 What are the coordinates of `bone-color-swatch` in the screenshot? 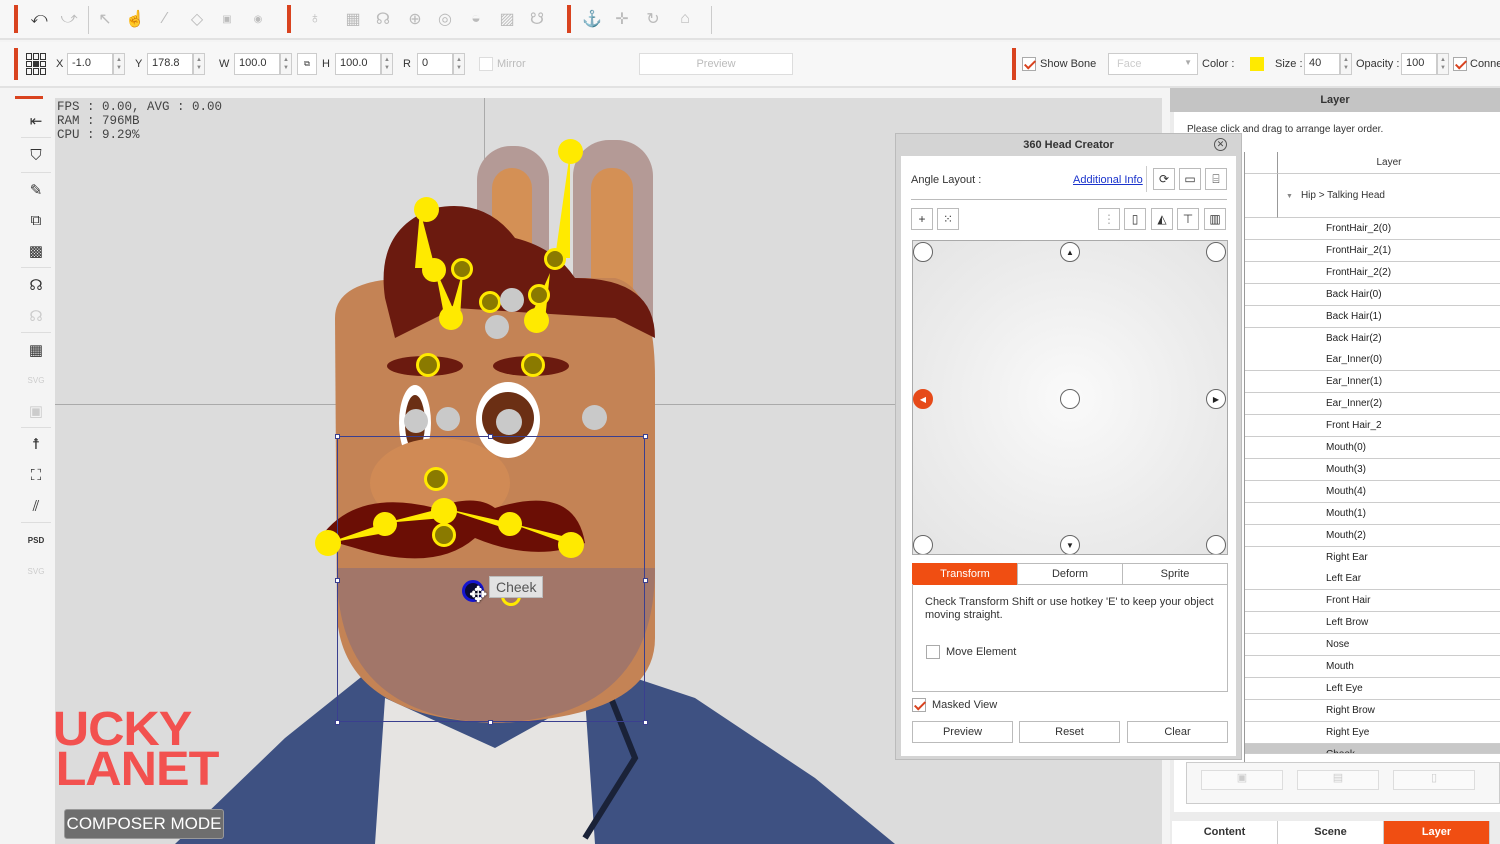 It's located at (1257, 64).